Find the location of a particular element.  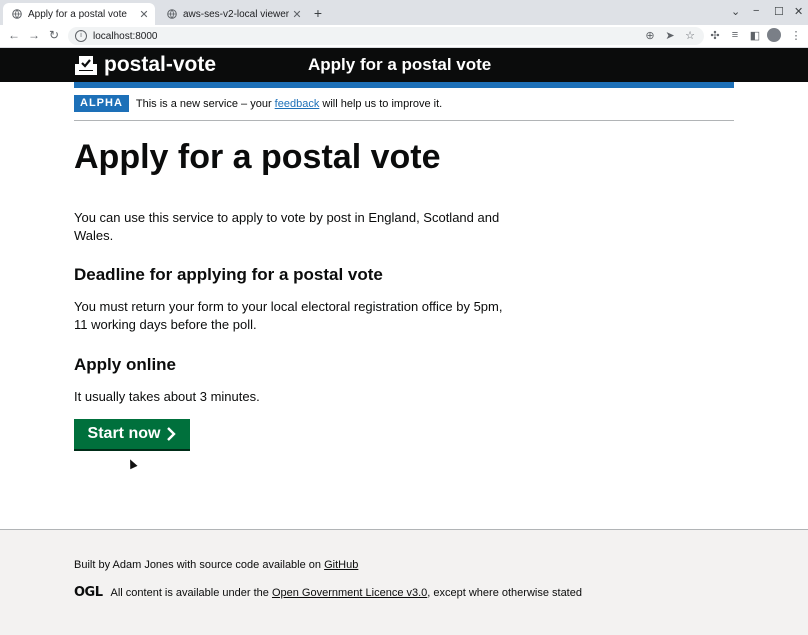

profile-avatar is located at coordinates (774, 35).